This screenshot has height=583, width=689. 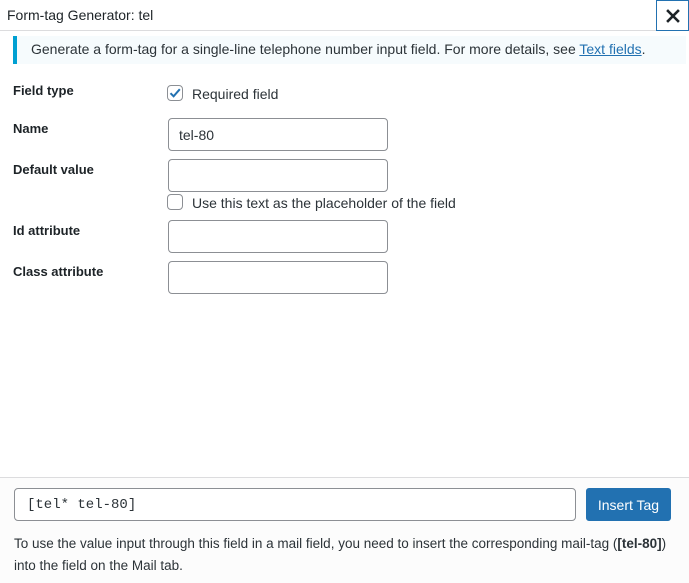 What do you see at coordinates (628, 504) in the screenshot?
I see `insert-tag-button: Insert Tag` at bounding box center [628, 504].